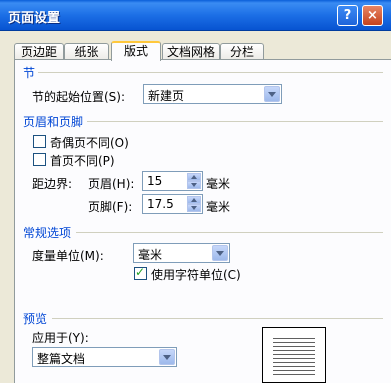  What do you see at coordinates (229, 232) in the screenshot?
I see `options-divider` at bounding box center [229, 232].